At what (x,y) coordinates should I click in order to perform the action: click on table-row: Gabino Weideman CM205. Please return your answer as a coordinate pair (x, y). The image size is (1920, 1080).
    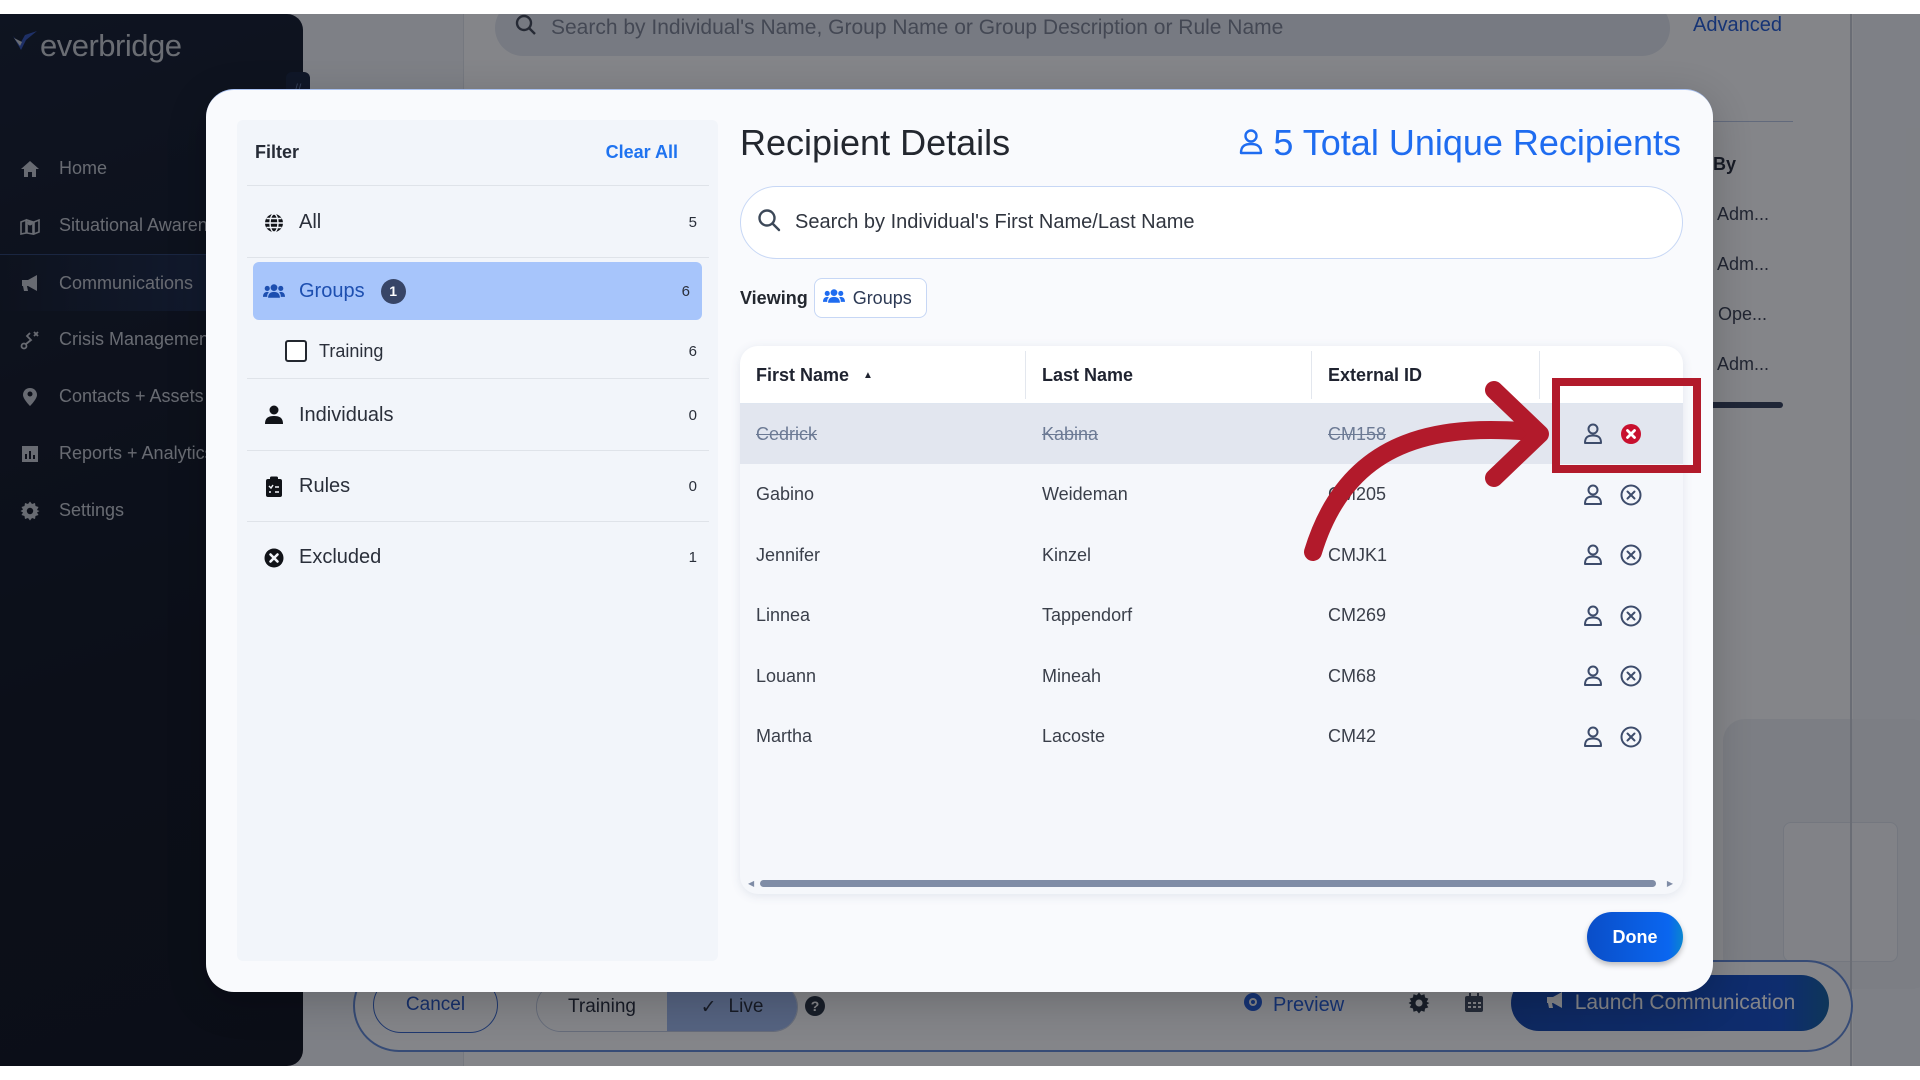
    Looking at the image, I should click on (1211, 495).